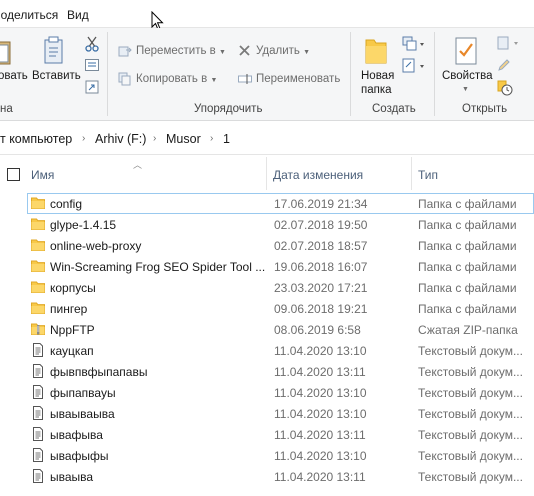 This screenshot has height=496, width=534. I want to click on file-date-modified: 11.04.2020 13:10, so click(320, 414).